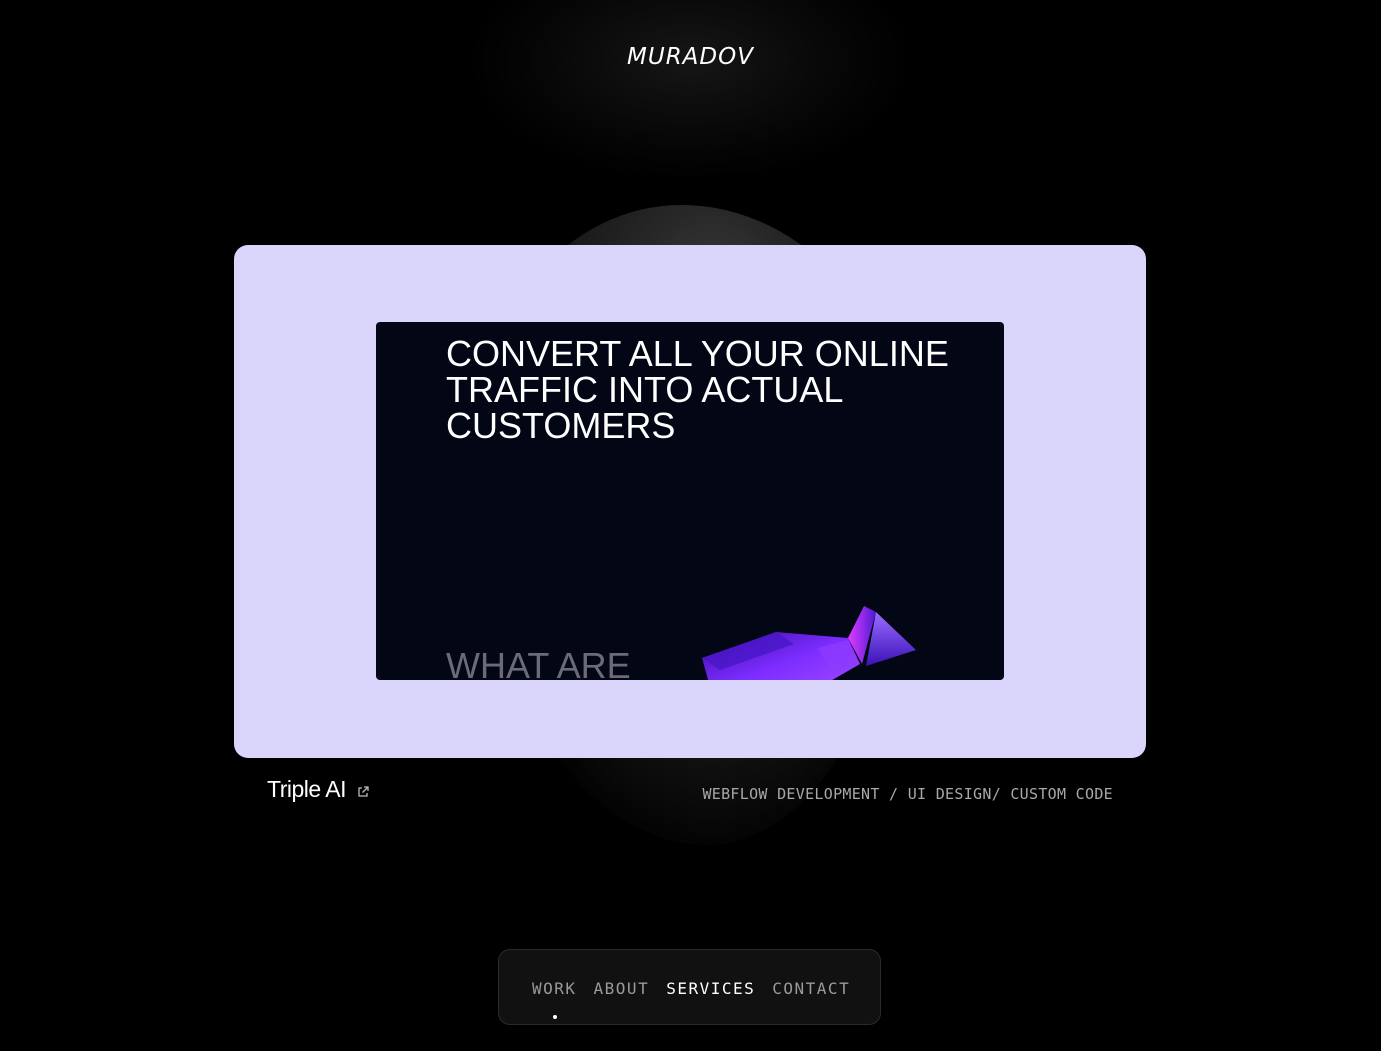 This screenshot has height=1051, width=1381. What do you see at coordinates (690, 57) in the screenshot?
I see `site-logo: MURADOV` at bounding box center [690, 57].